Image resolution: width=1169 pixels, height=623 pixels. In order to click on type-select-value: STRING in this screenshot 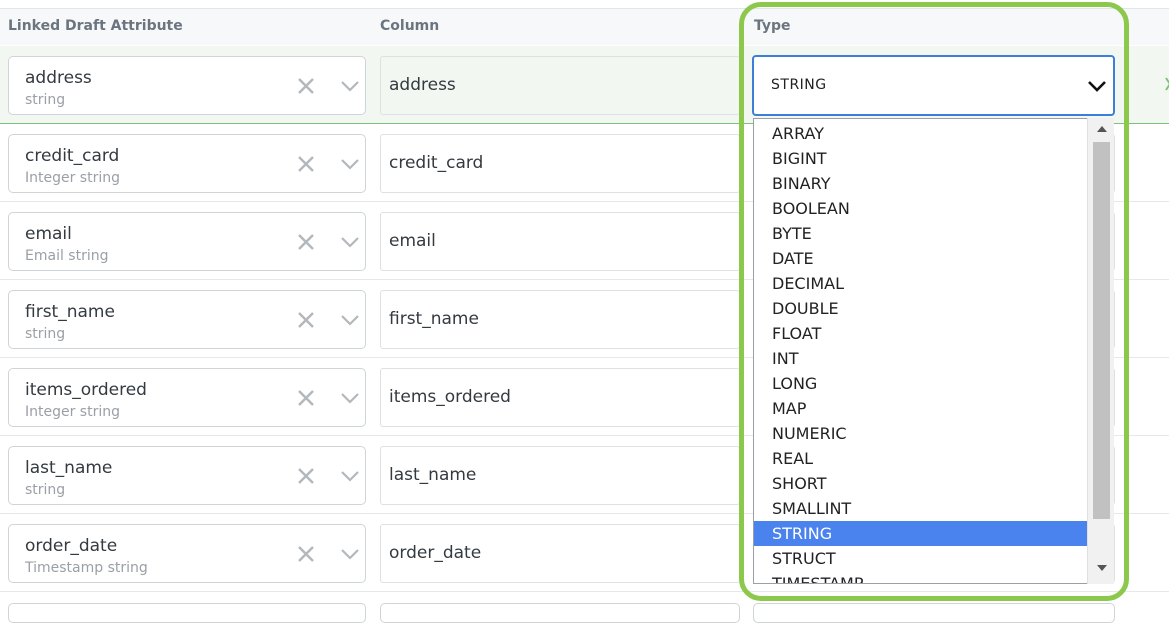, I will do `click(799, 85)`.